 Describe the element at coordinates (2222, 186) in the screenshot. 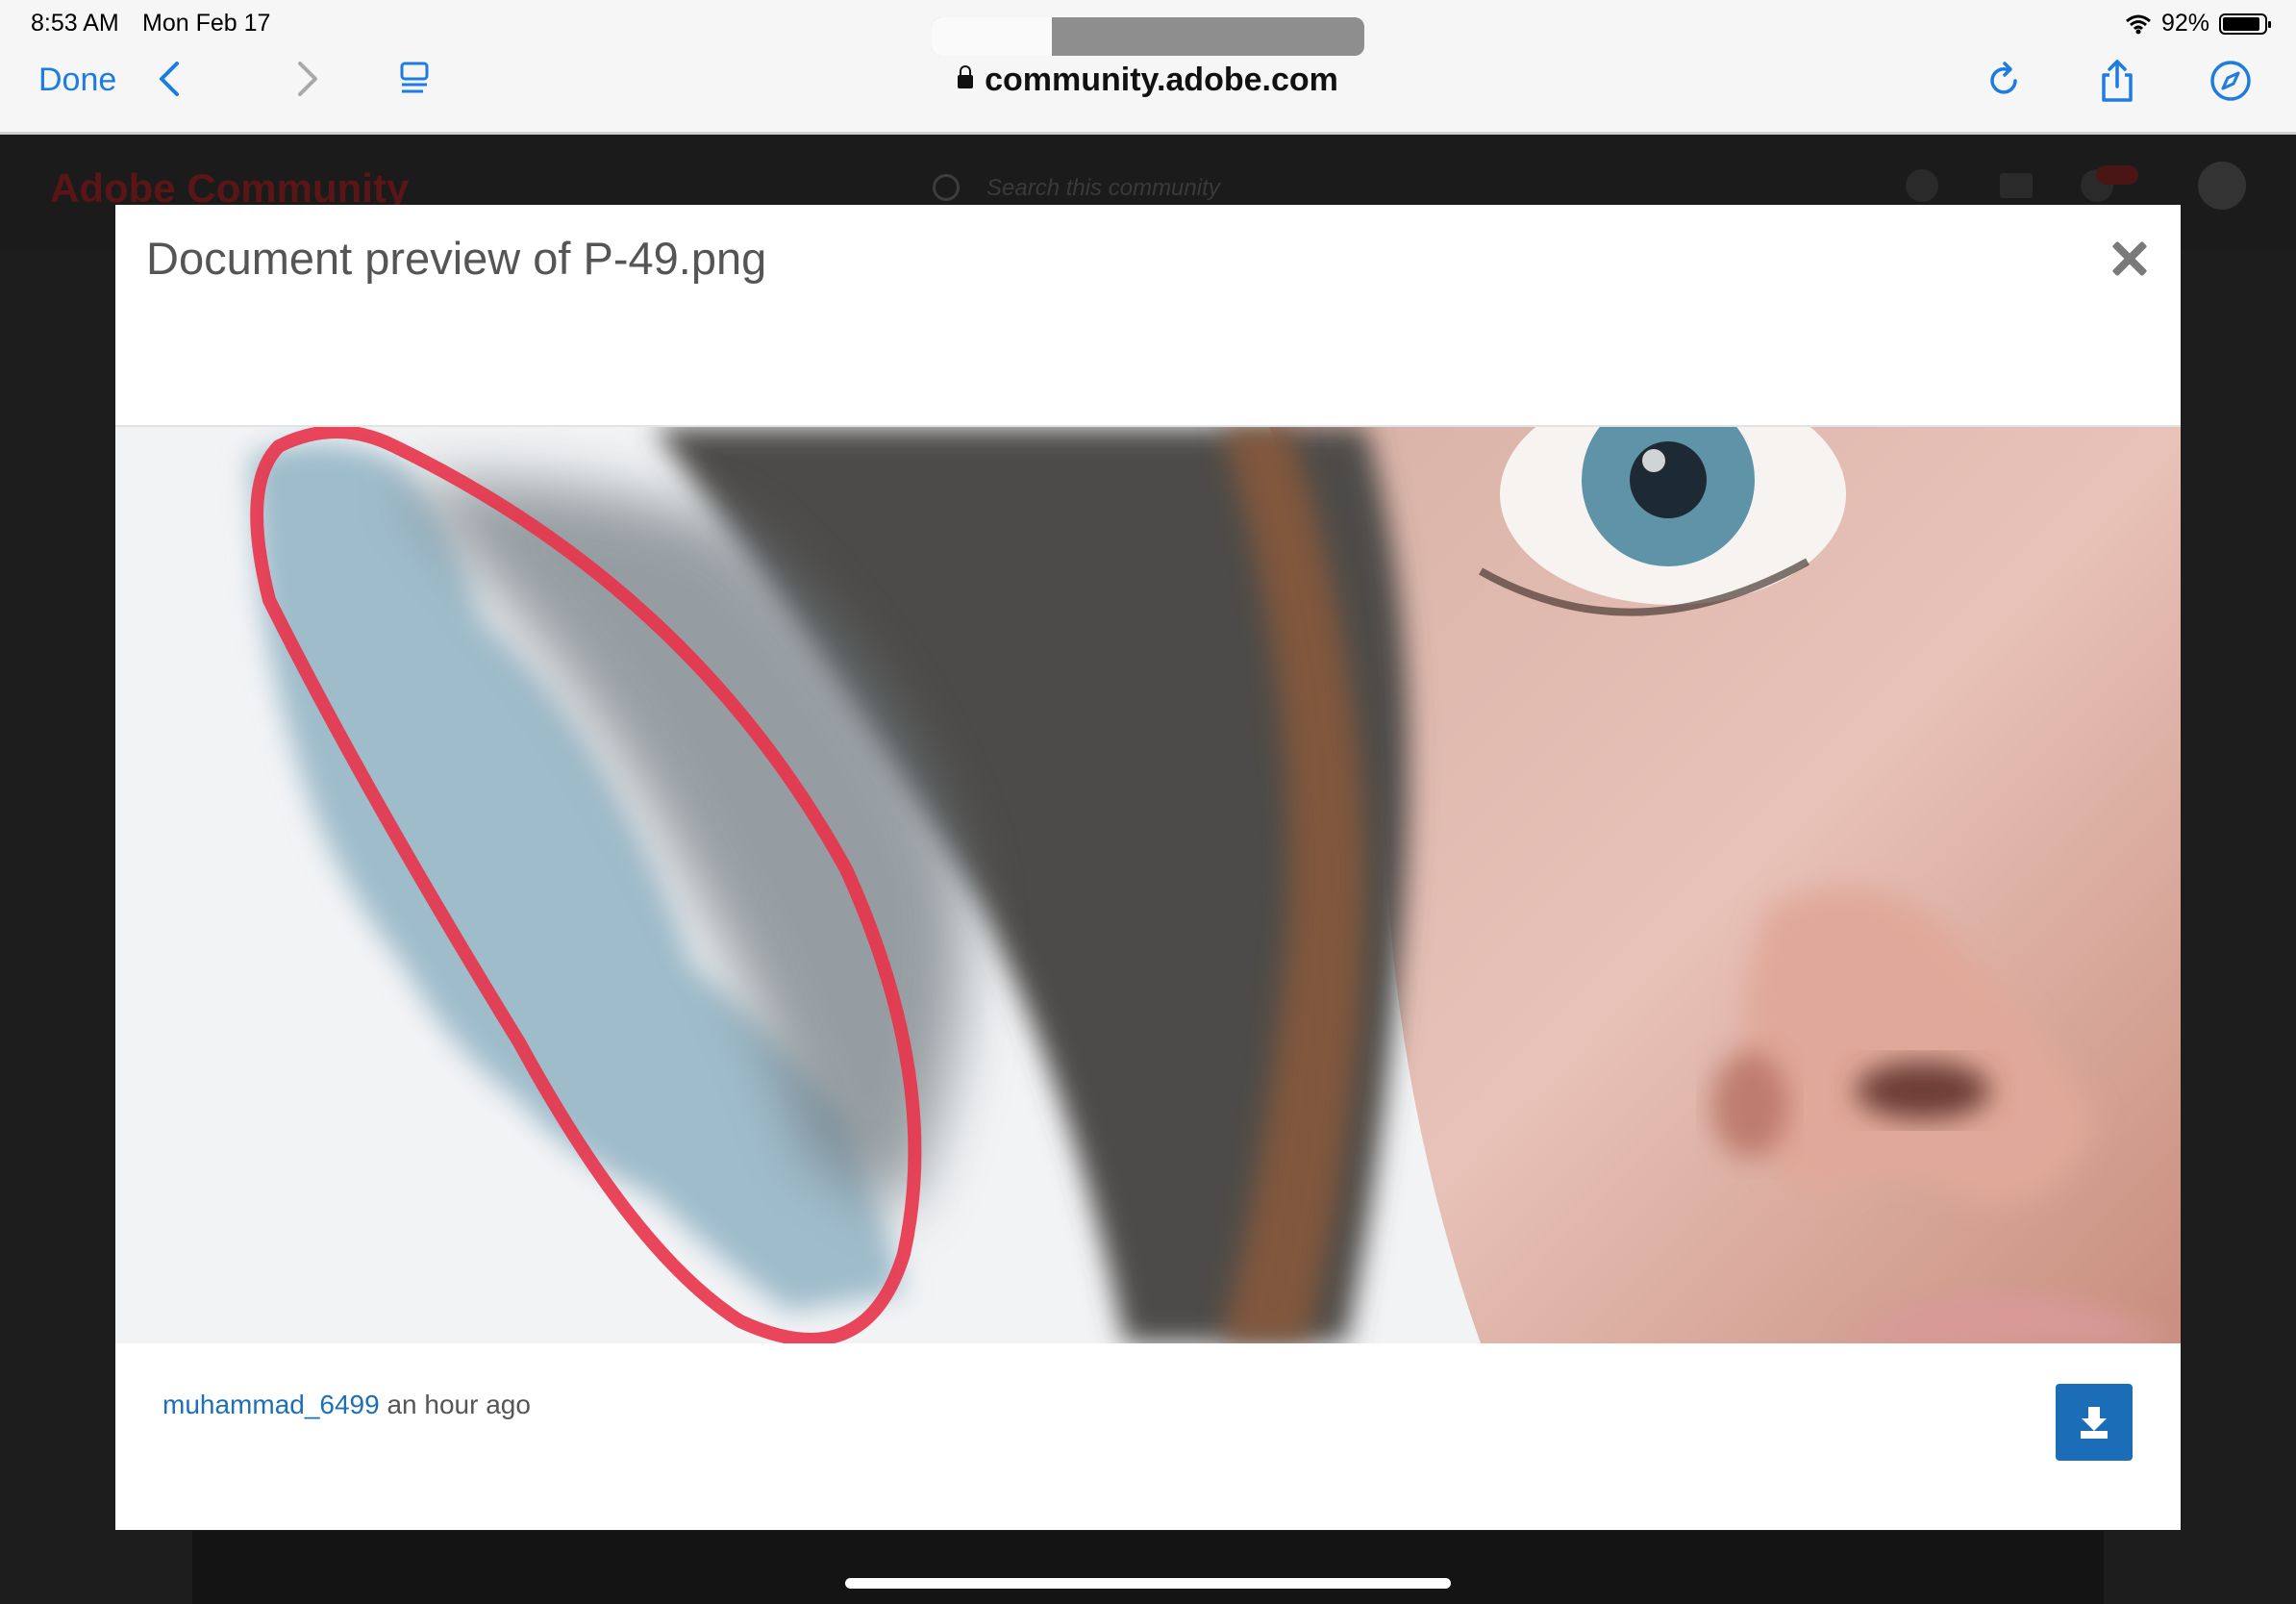

I see `avatar` at that location.